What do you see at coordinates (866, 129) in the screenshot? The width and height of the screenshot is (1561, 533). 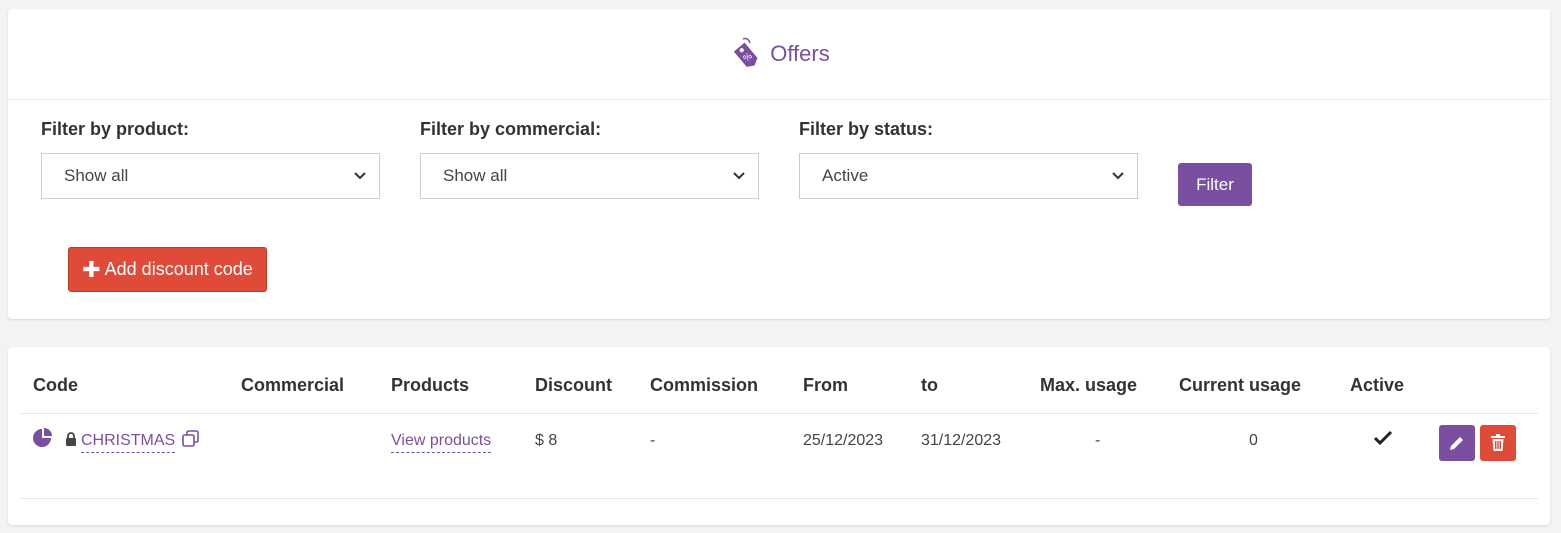 I see `filter-status-label: Filter by status:` at bounding box center [866, 129].